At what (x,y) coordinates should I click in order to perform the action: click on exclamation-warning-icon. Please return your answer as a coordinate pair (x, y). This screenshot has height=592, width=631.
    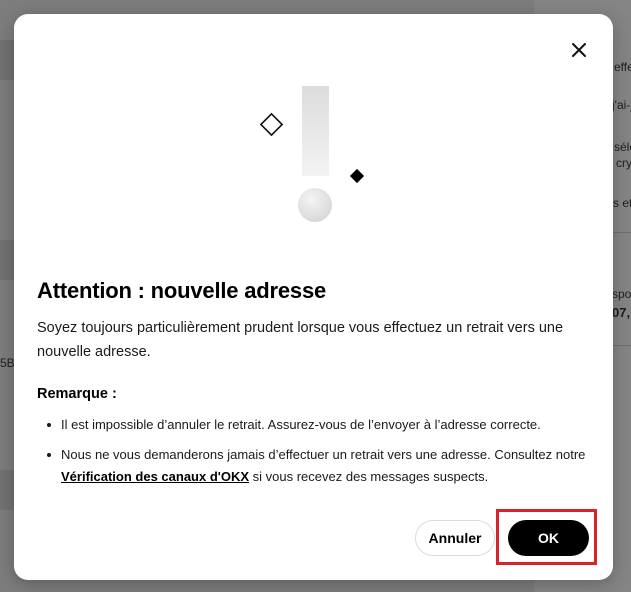
    Looking at the image, I should click on (312, 154).